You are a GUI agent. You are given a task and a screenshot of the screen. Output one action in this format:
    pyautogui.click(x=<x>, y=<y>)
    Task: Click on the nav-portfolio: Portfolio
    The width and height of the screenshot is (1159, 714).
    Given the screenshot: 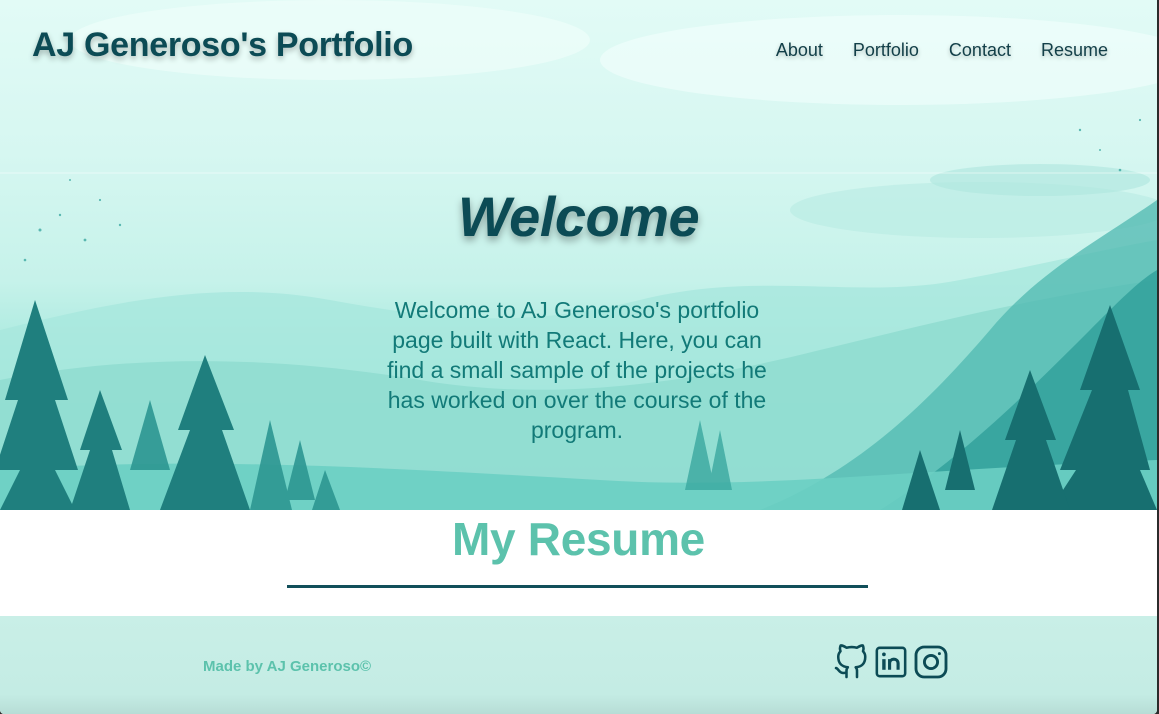 What is the action you would take?
    pyautogui.click(x=886, y=50)
    